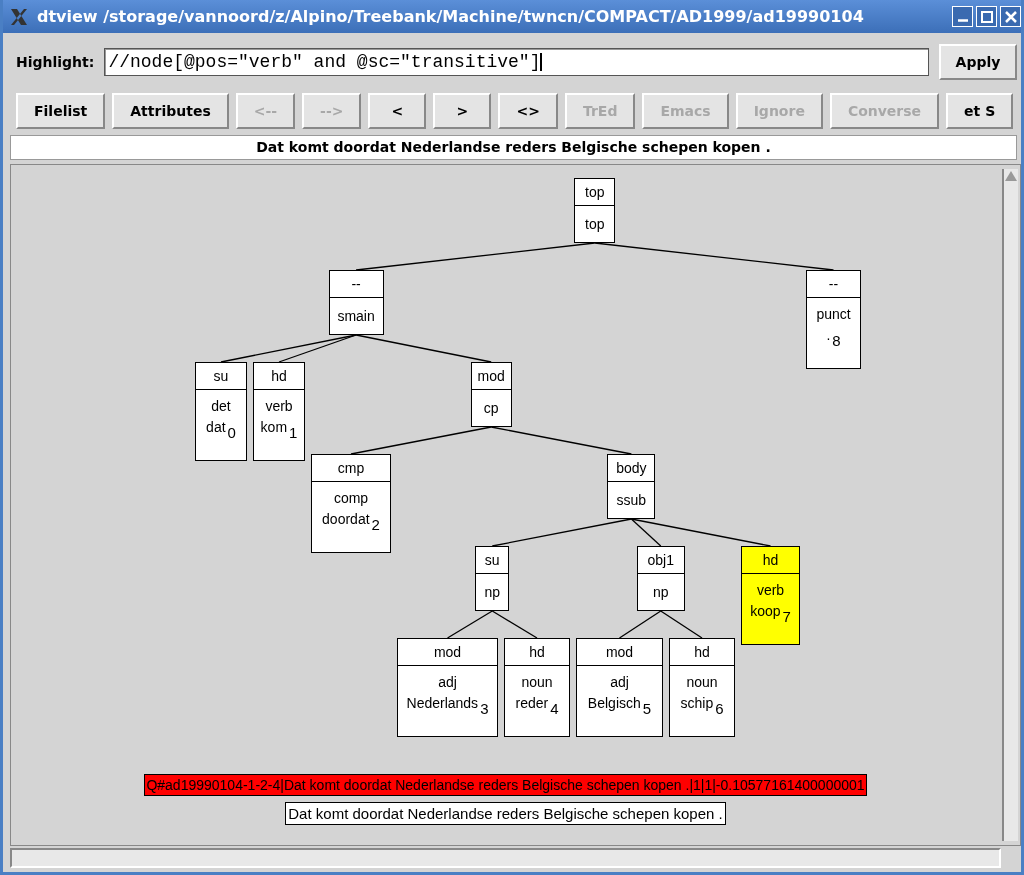 This screenshot has height=875, width=1024. Describe the element at coordinates (19, 16) in the screenshot. I see `x-logo-icon` at that location.